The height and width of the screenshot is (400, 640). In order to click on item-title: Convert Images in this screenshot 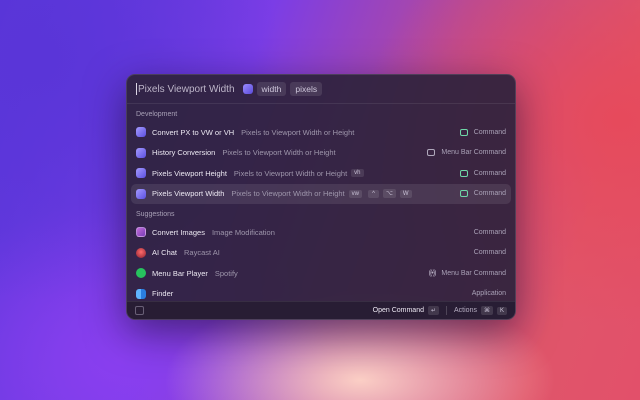, I will do `click(178, 232)`.